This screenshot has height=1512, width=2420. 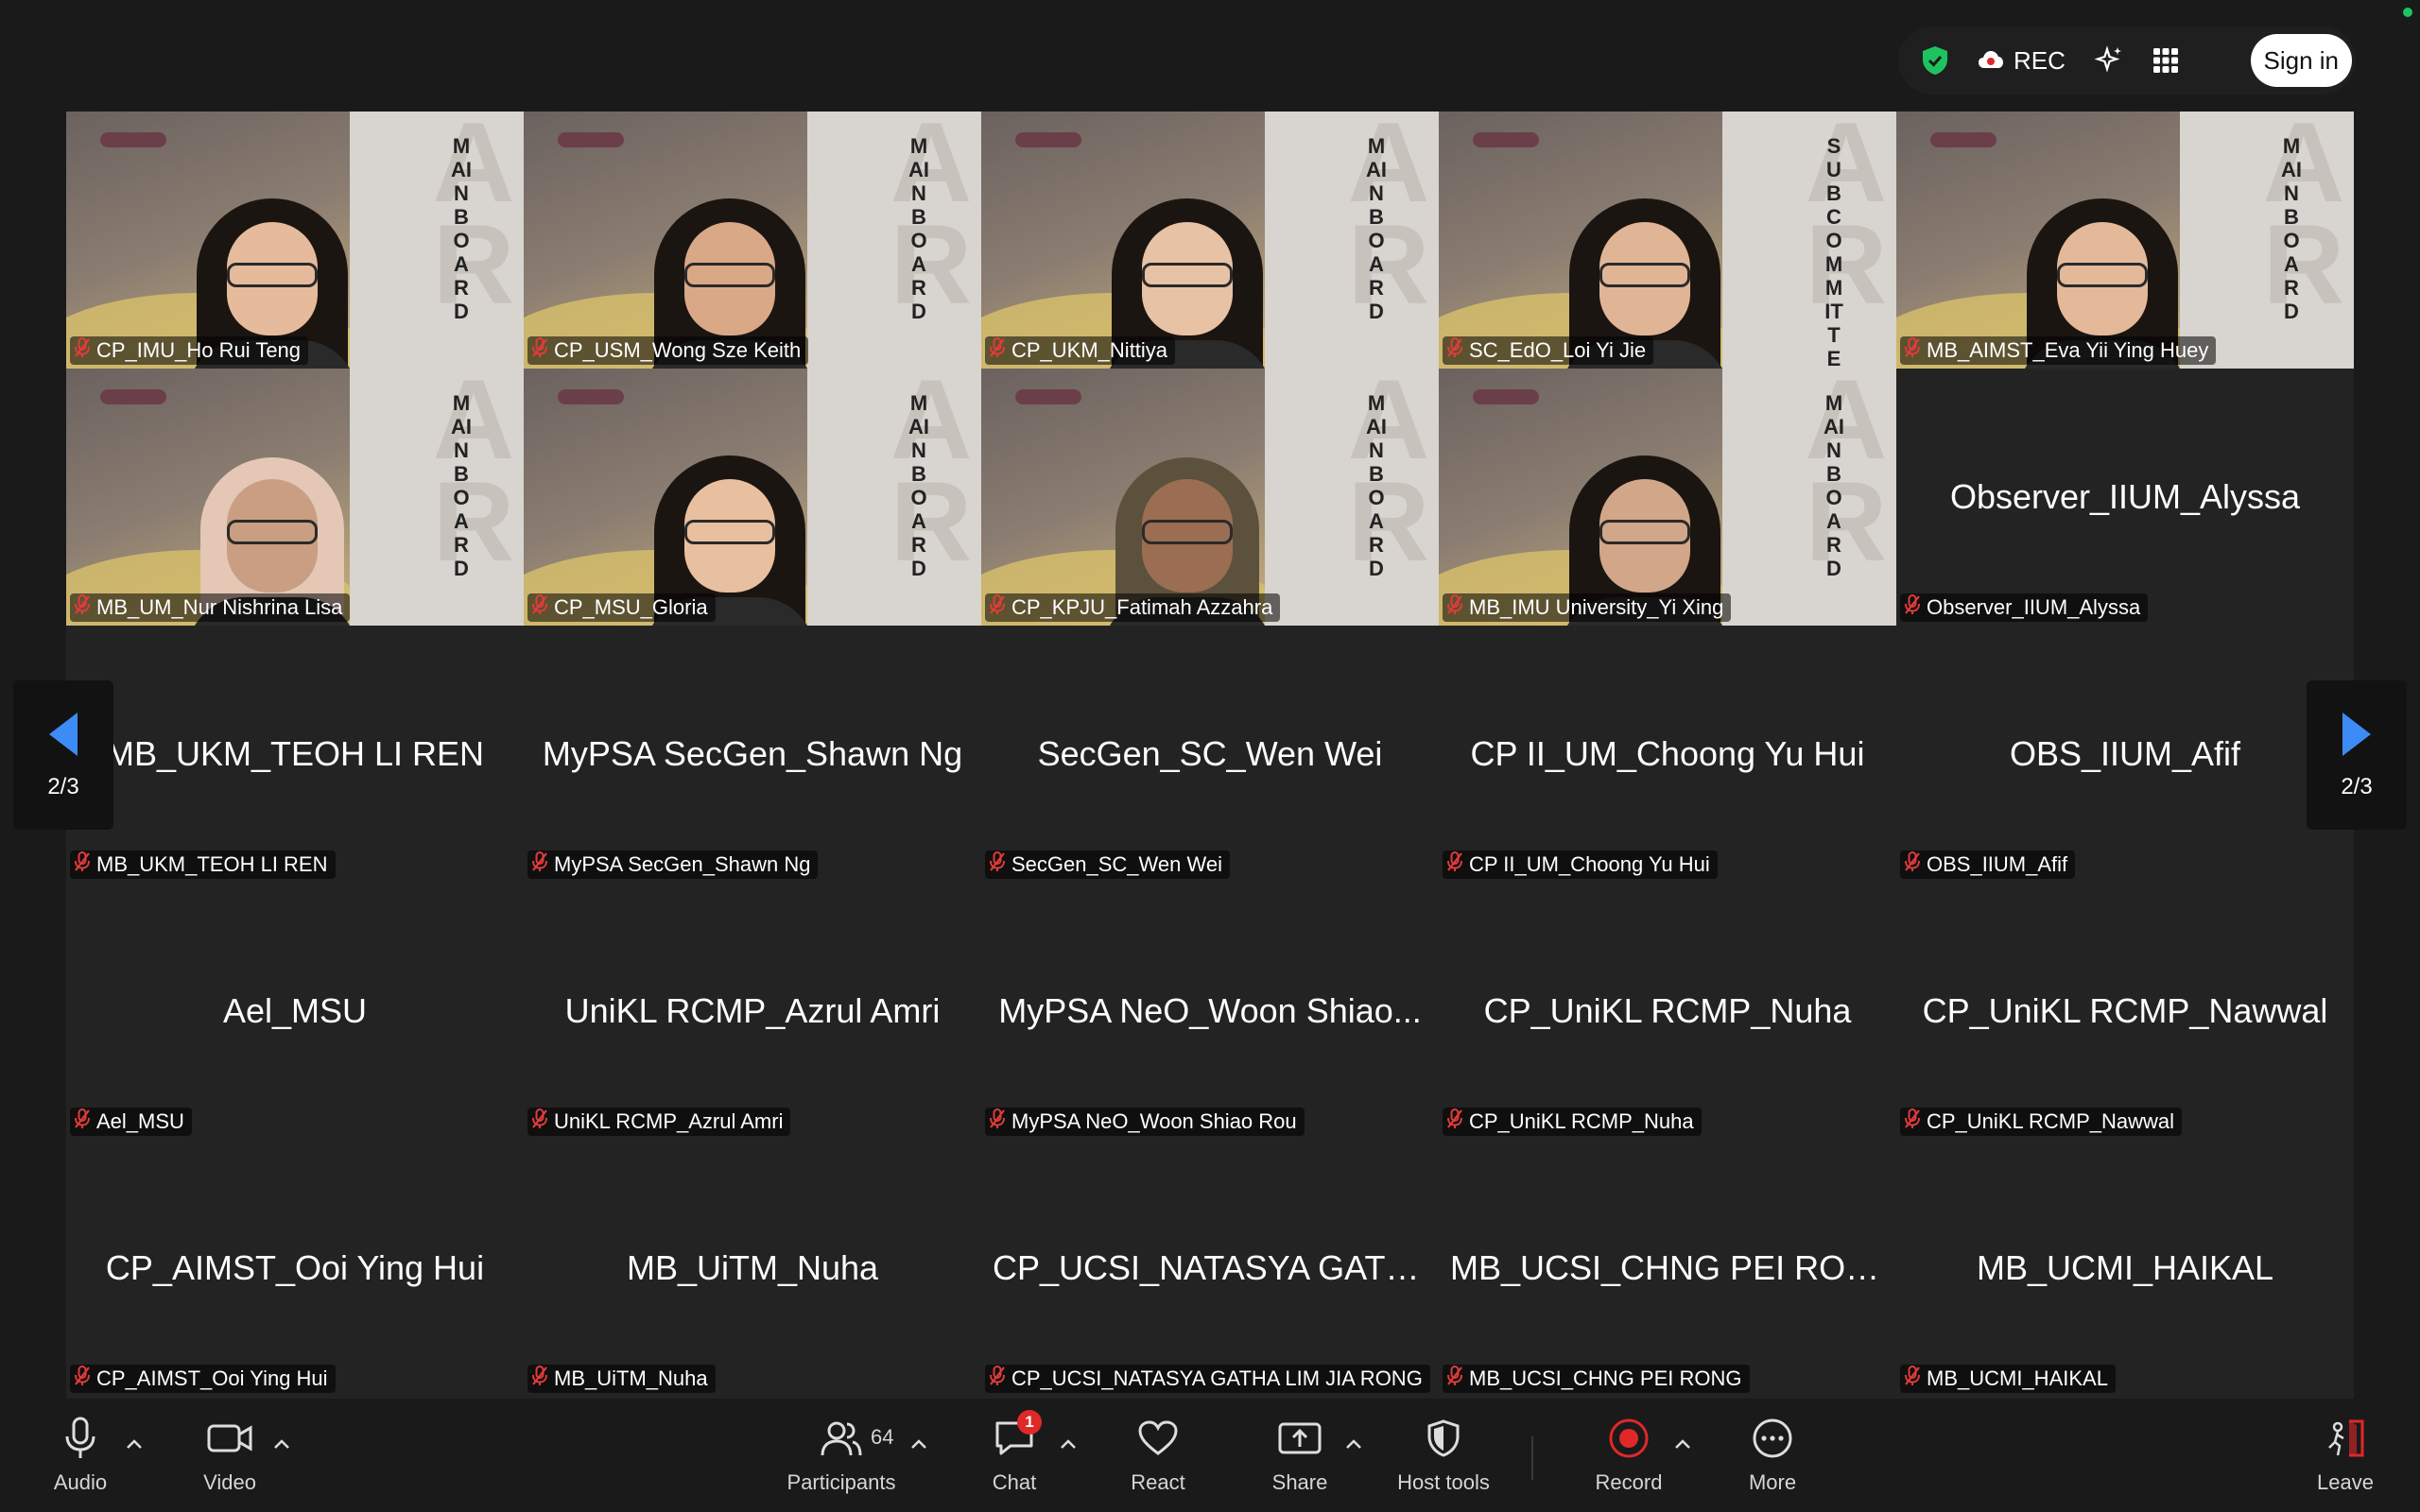 I want to click on participant-name: MyPSA SecGen_Shawn Ng, so click(x=682, y=864).